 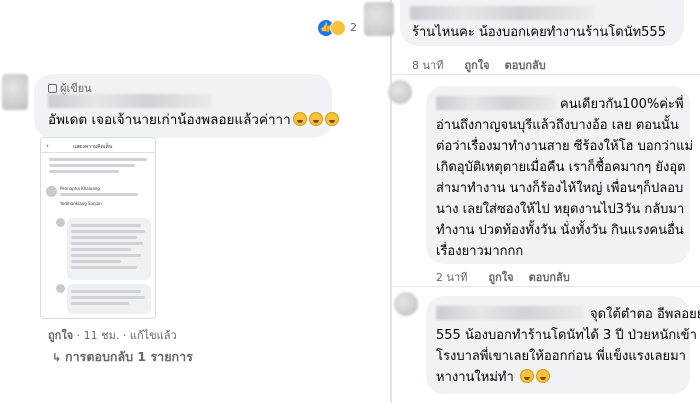 What do you see at coordinates (153, 335) in the screenshot?
I see `edited-label: แก้ไขแล้ว` at bounding box center [153, 335].